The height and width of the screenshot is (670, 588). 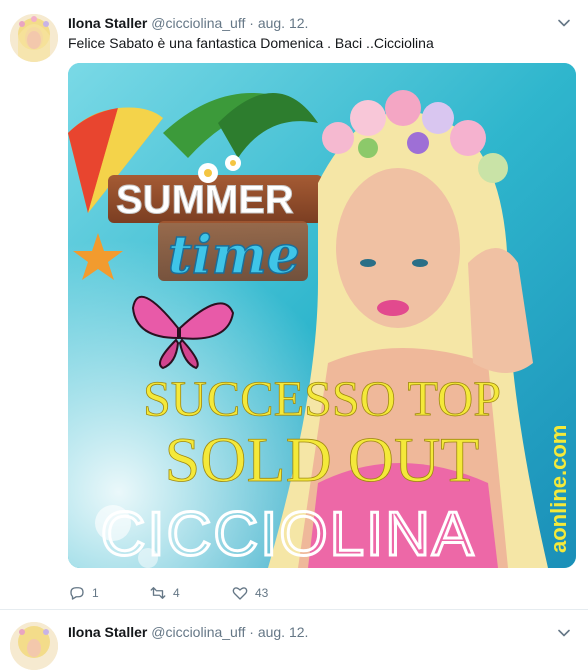 I want to click on retweet-action: 4, so click(x=164, y=593).